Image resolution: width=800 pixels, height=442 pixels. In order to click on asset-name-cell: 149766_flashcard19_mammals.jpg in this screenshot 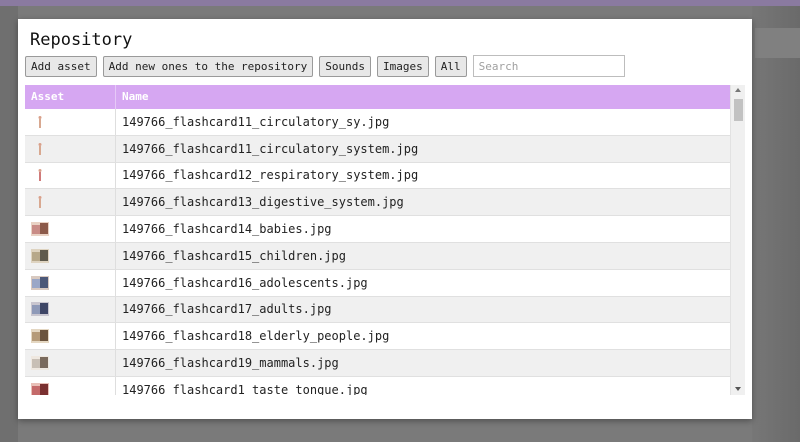, I will do `click(230, 363)`.